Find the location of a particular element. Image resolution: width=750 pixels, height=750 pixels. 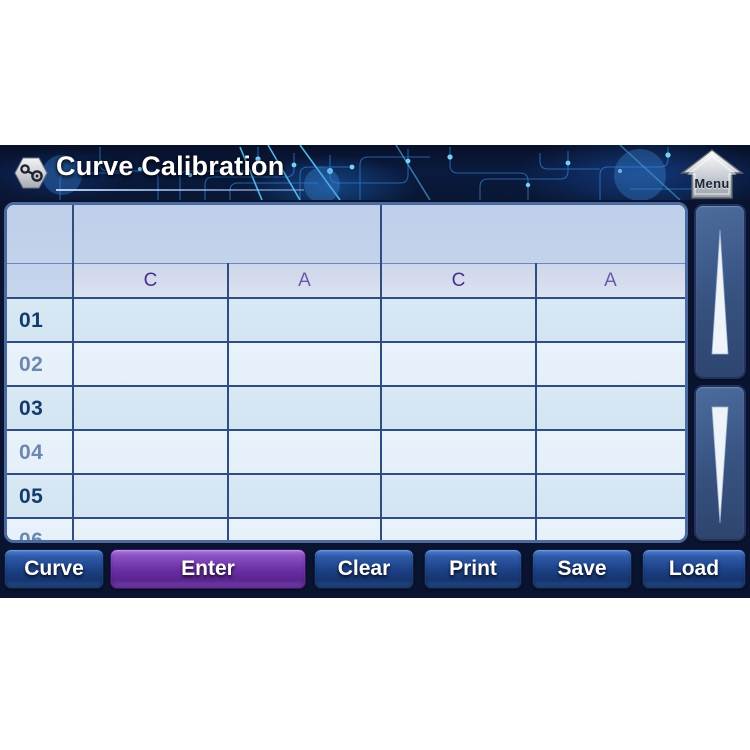

row-number: 01 is located at coordinates (31, 320).